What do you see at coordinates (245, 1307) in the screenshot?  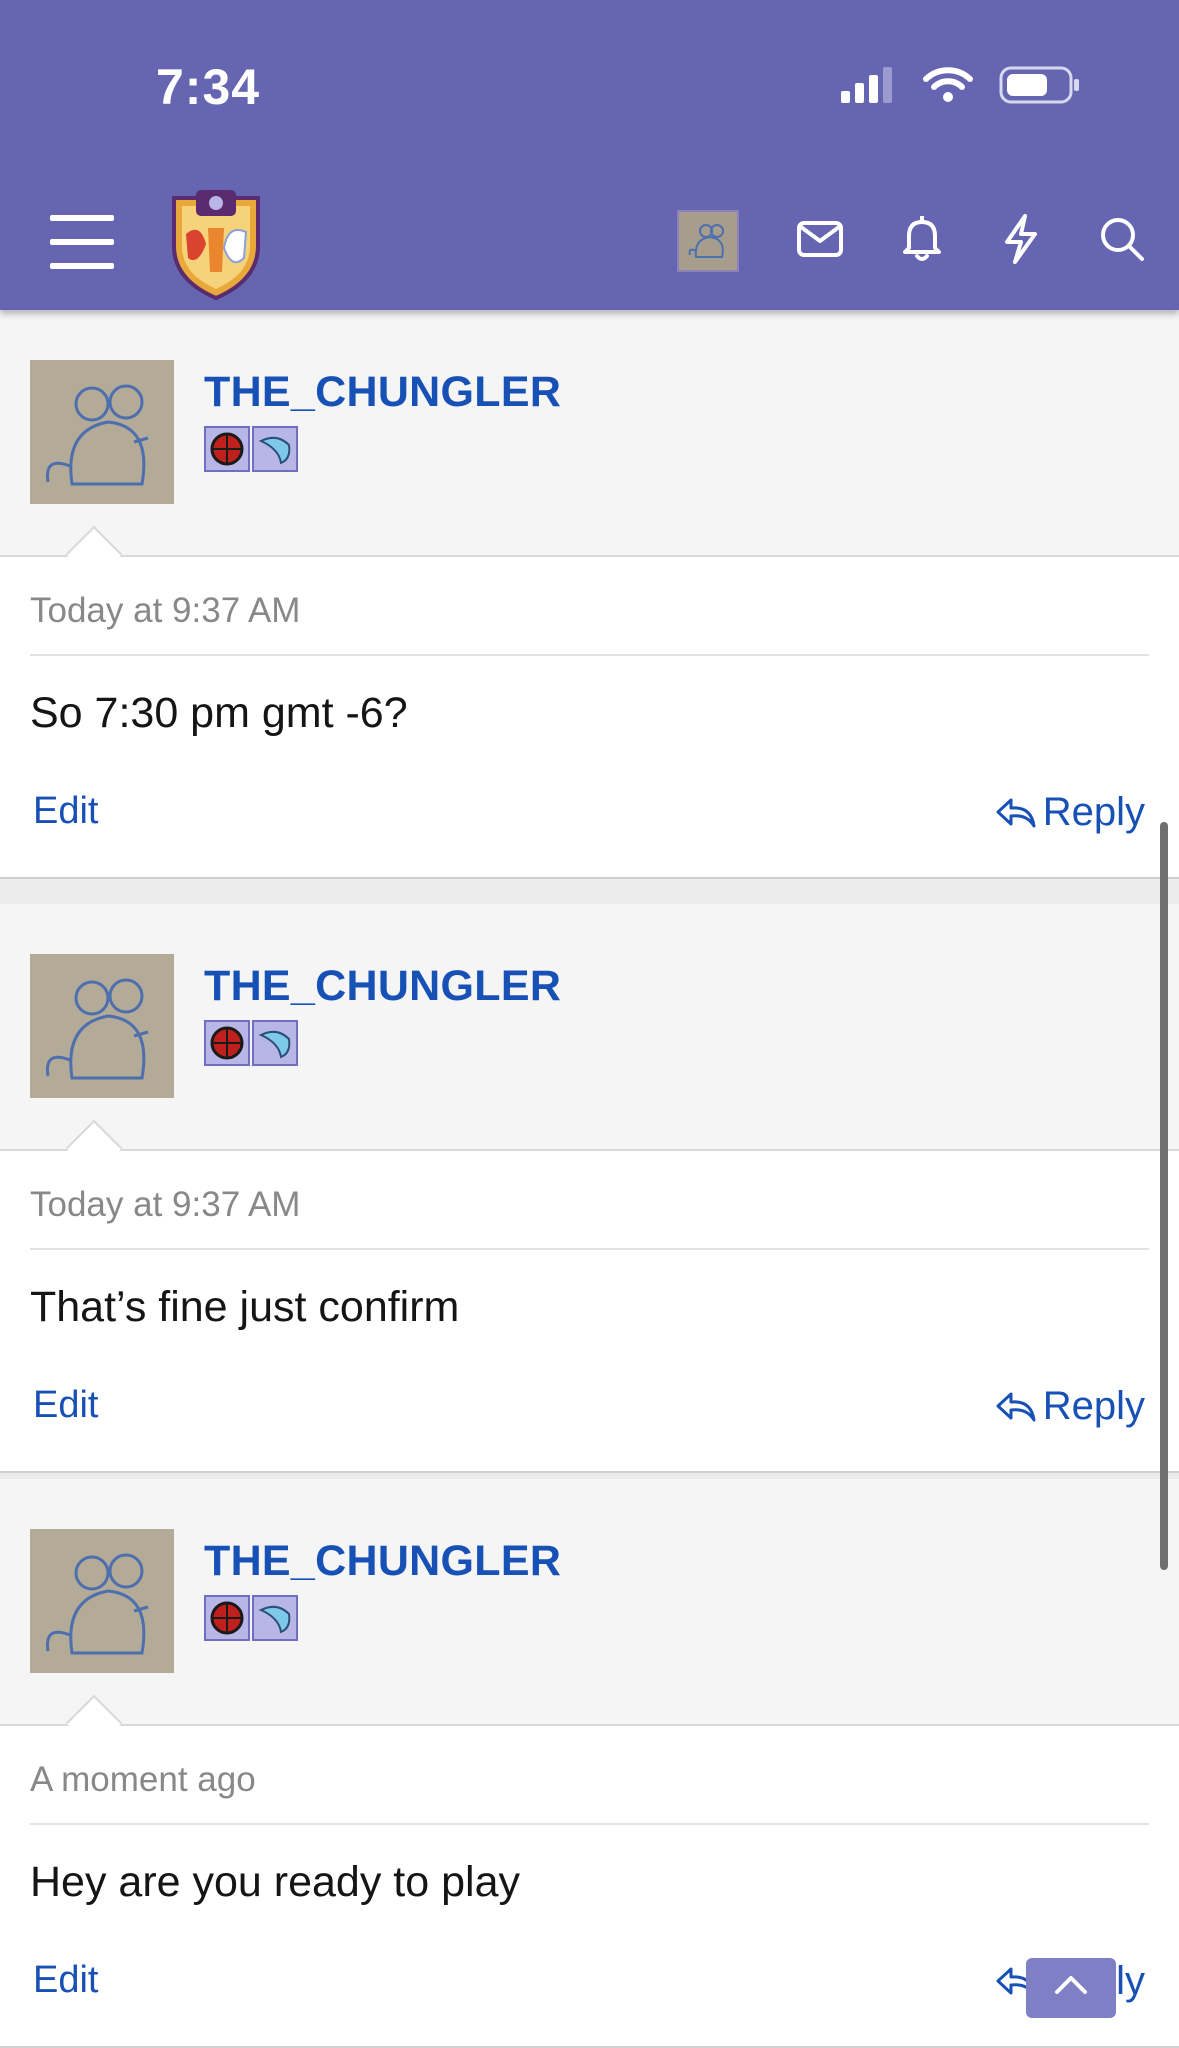 I see `post-body: That’s fine just confirm` at bounding box center [245, 1307].